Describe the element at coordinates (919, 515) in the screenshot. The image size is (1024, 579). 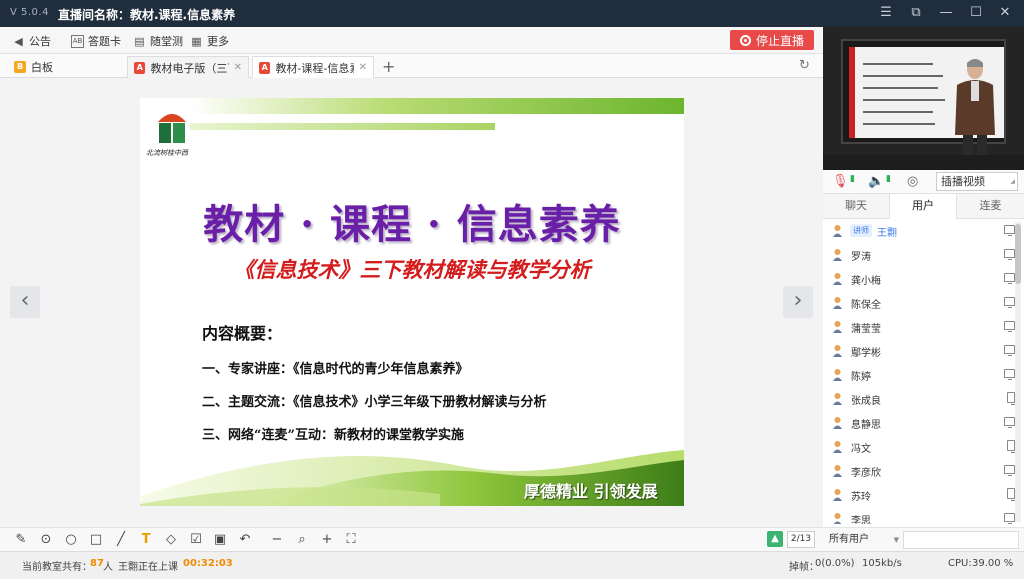
I see `user-row: 李思` at that location.